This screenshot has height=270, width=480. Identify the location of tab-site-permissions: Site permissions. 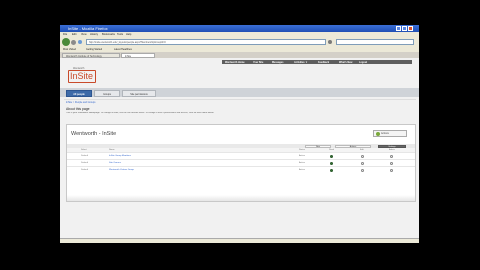
(139, 93).